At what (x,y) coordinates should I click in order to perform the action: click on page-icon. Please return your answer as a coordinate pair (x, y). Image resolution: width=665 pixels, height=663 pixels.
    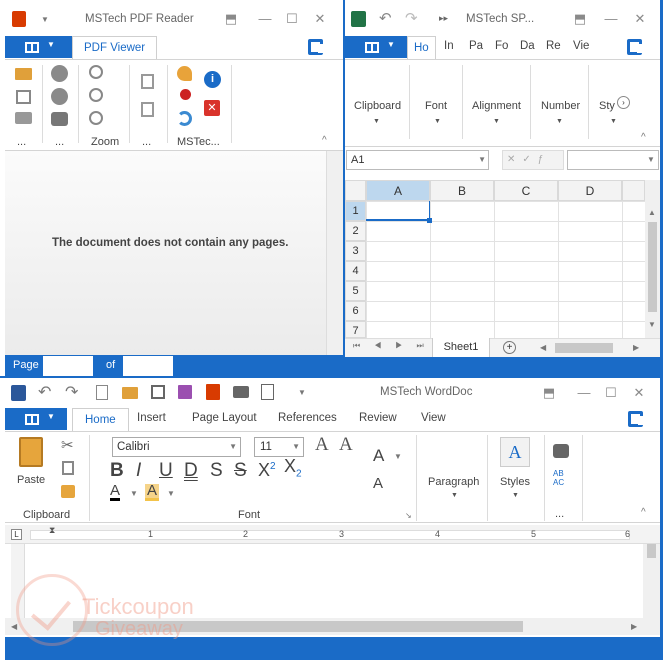
    Looking at the image, I should click on (147, 81).